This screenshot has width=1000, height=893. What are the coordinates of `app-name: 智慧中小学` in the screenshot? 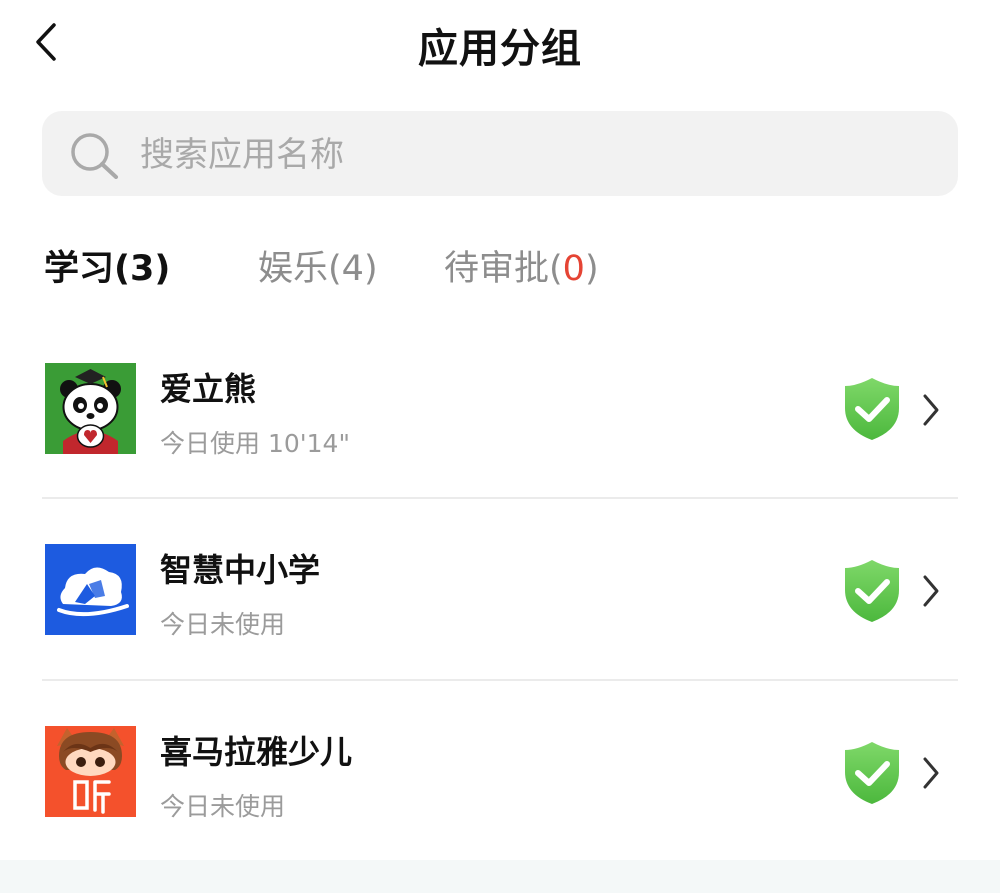 It's located at (240, 570).